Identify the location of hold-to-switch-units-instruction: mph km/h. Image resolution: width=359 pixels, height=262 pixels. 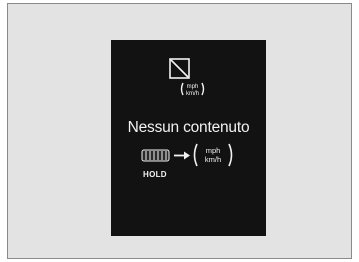
(187, 155).